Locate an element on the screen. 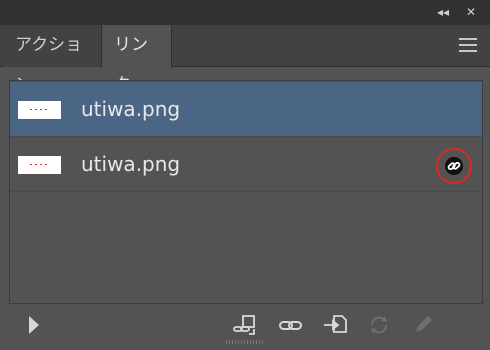 Image resolution: width=490 pixels, height=350 pixels. panel-title-bar: ◂◂ ✕ is located at coordinates (245, 12).